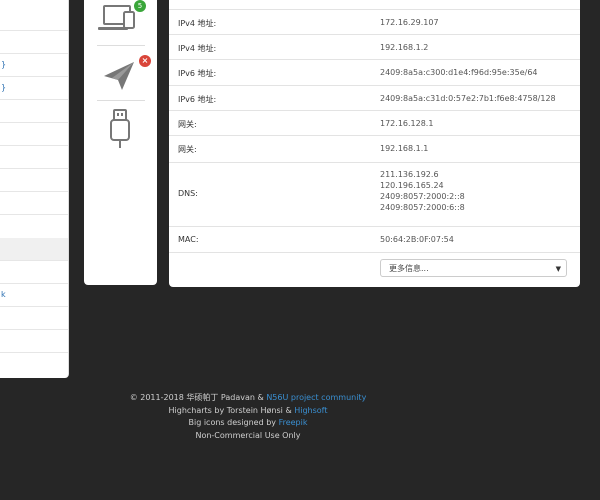  What do you see at coordinates (374, 22) in the screenshot?
I see `info-row-ipv4: IPv4 地址: 172.16.29.107` at bounding box center [374, 22].